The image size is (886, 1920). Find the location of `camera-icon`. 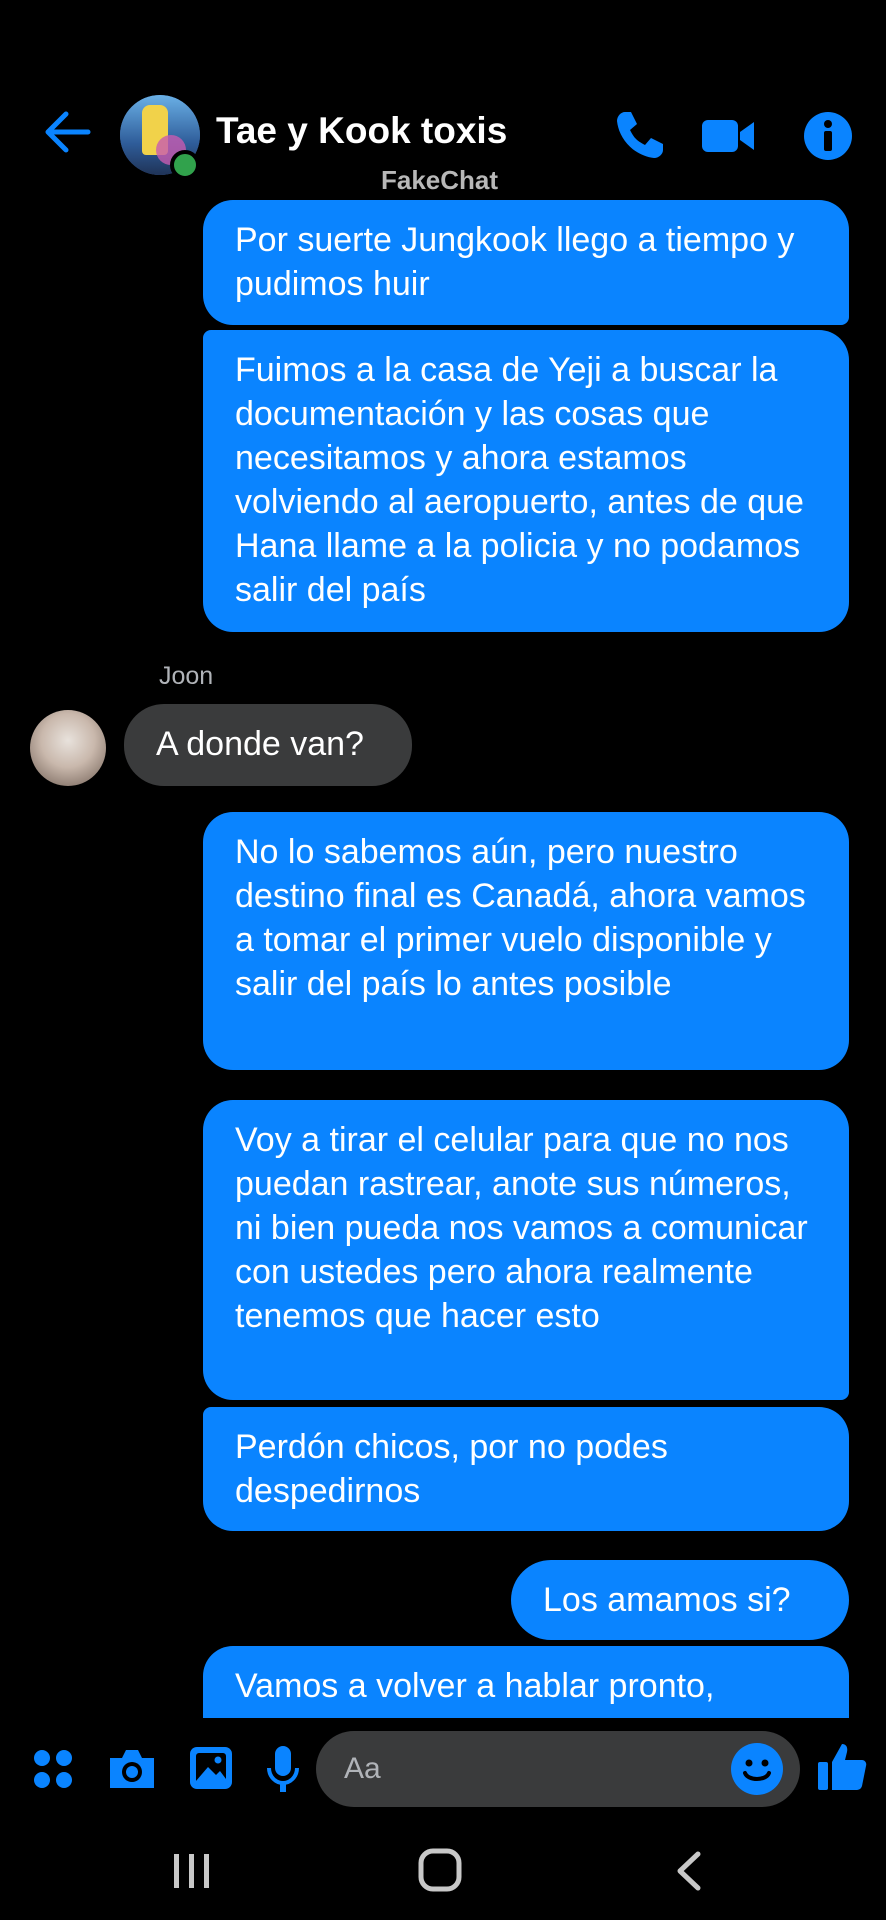

camera-icon is located at coordinates (132, 1769).